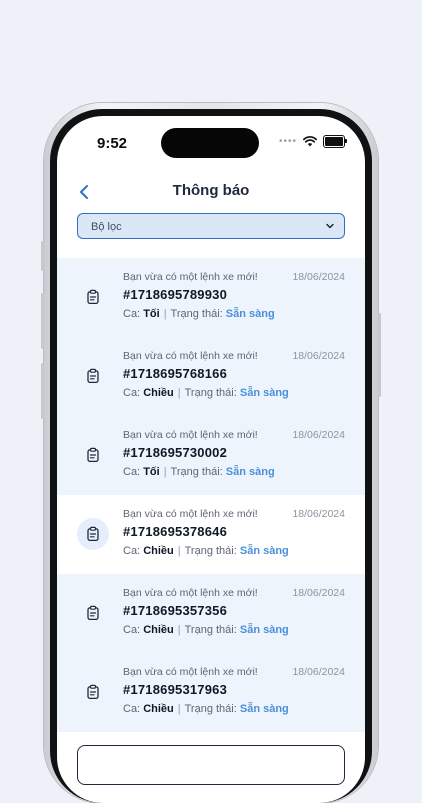  Describe the element at coordinates (42, 256) in the screenshot. I see `silent-switch` at that location.